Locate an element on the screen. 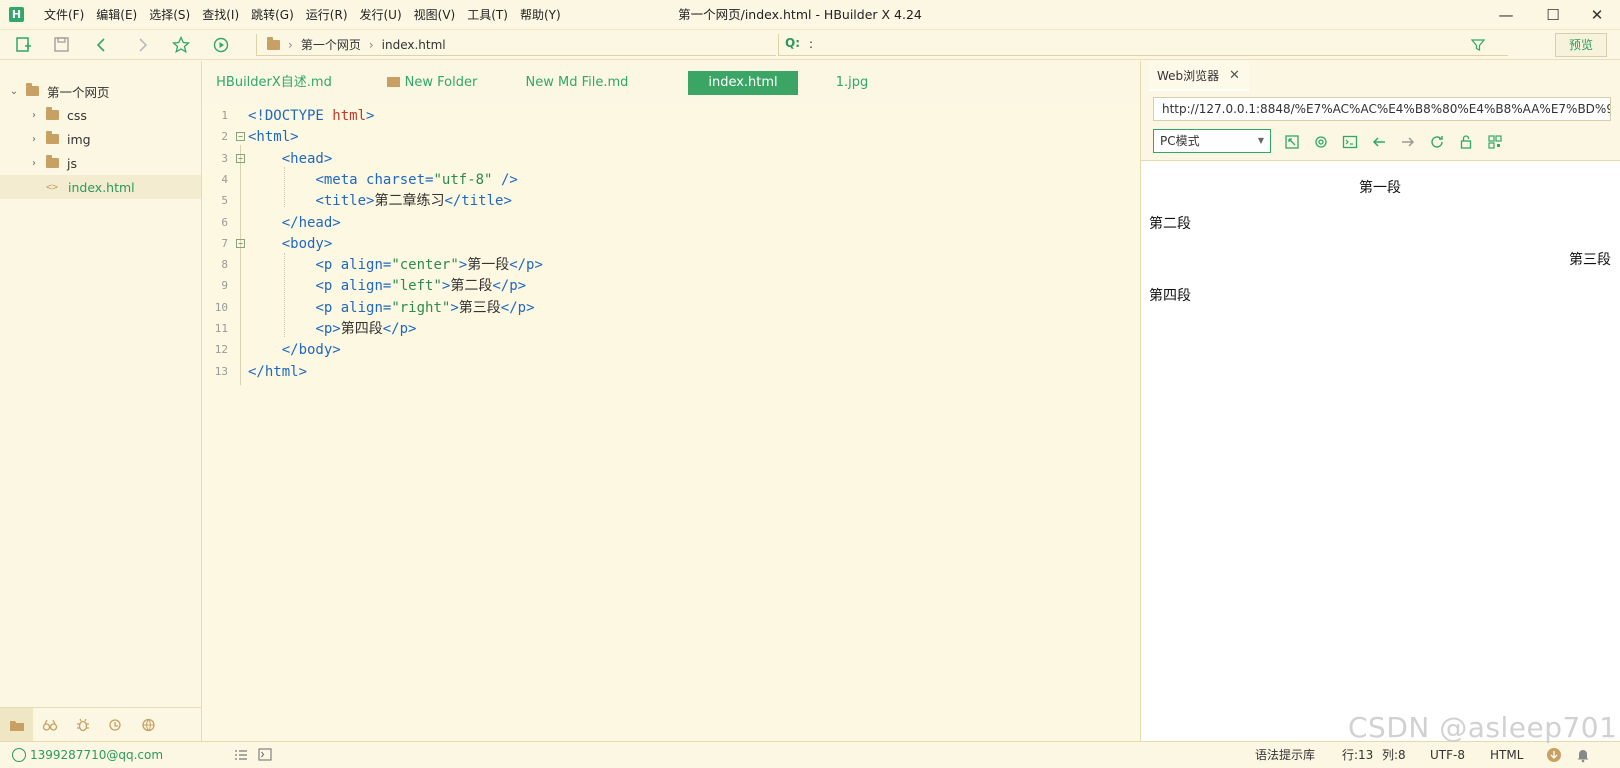 The height and width of the screenshot is (768, 1620). terminal-icon is located at coordinates (265, 754).